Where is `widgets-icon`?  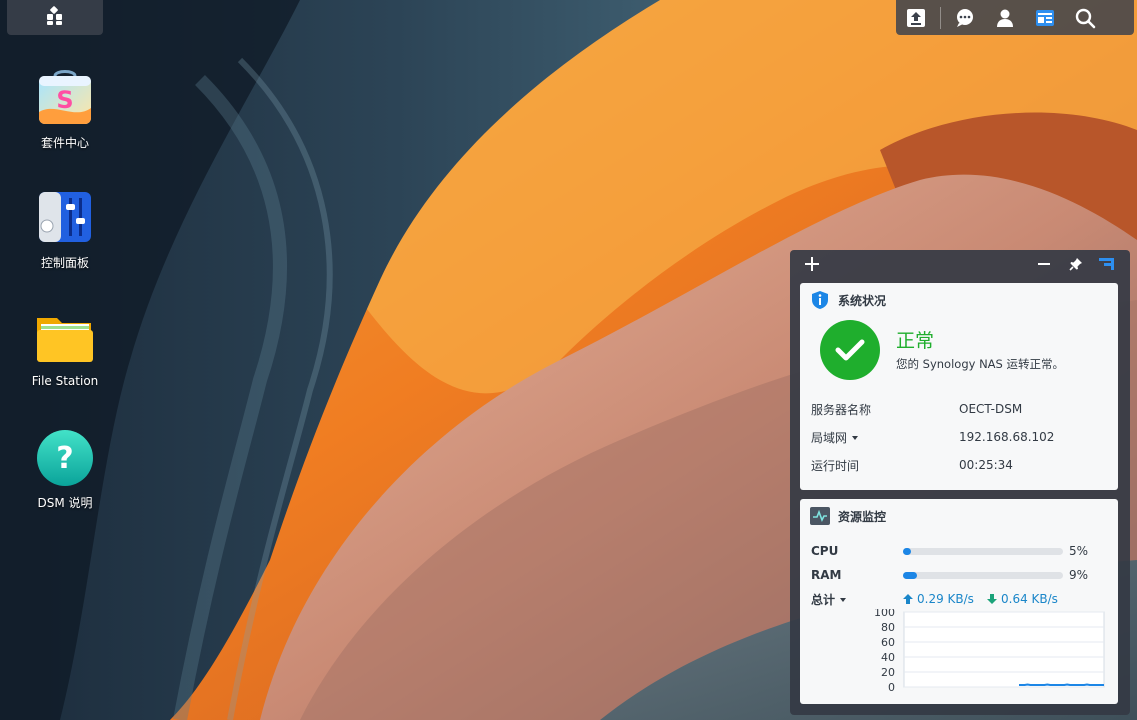
widgets-icon is located at coordinates (1045, 17).